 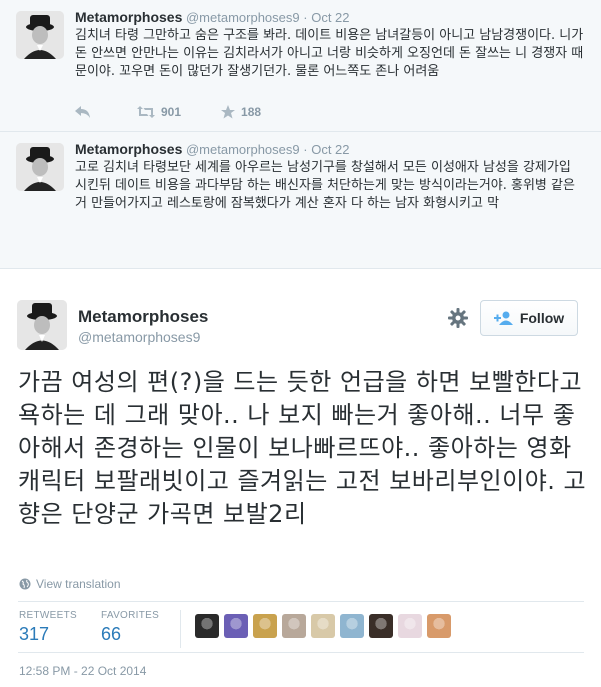 What do you see at coordinates (188, 112) in the screenshot?
I see `tweet-actions: 901 188` at bounding box center [188, 112].